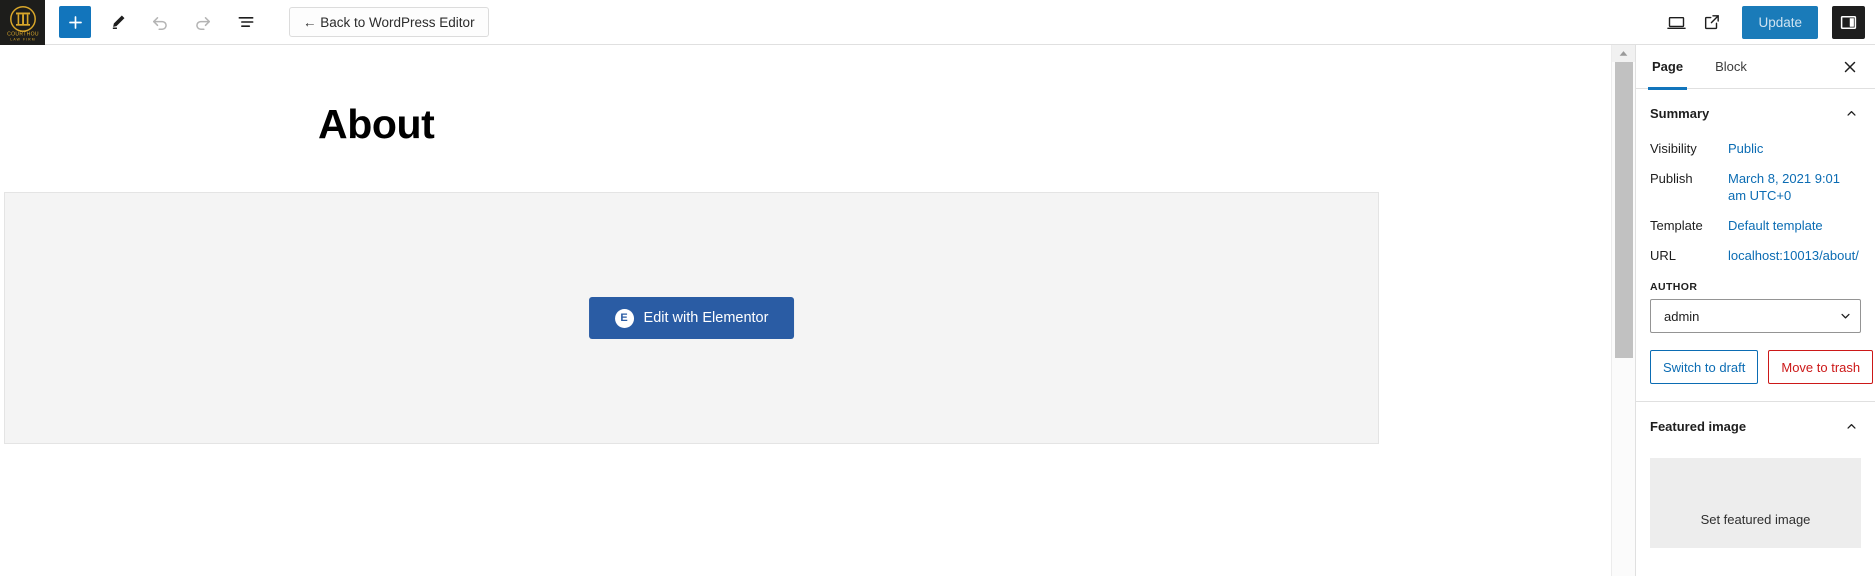  Describe the element at coordinates (1674, 287) in the screenshot. I see `author-label: AUTHOR` at that location.